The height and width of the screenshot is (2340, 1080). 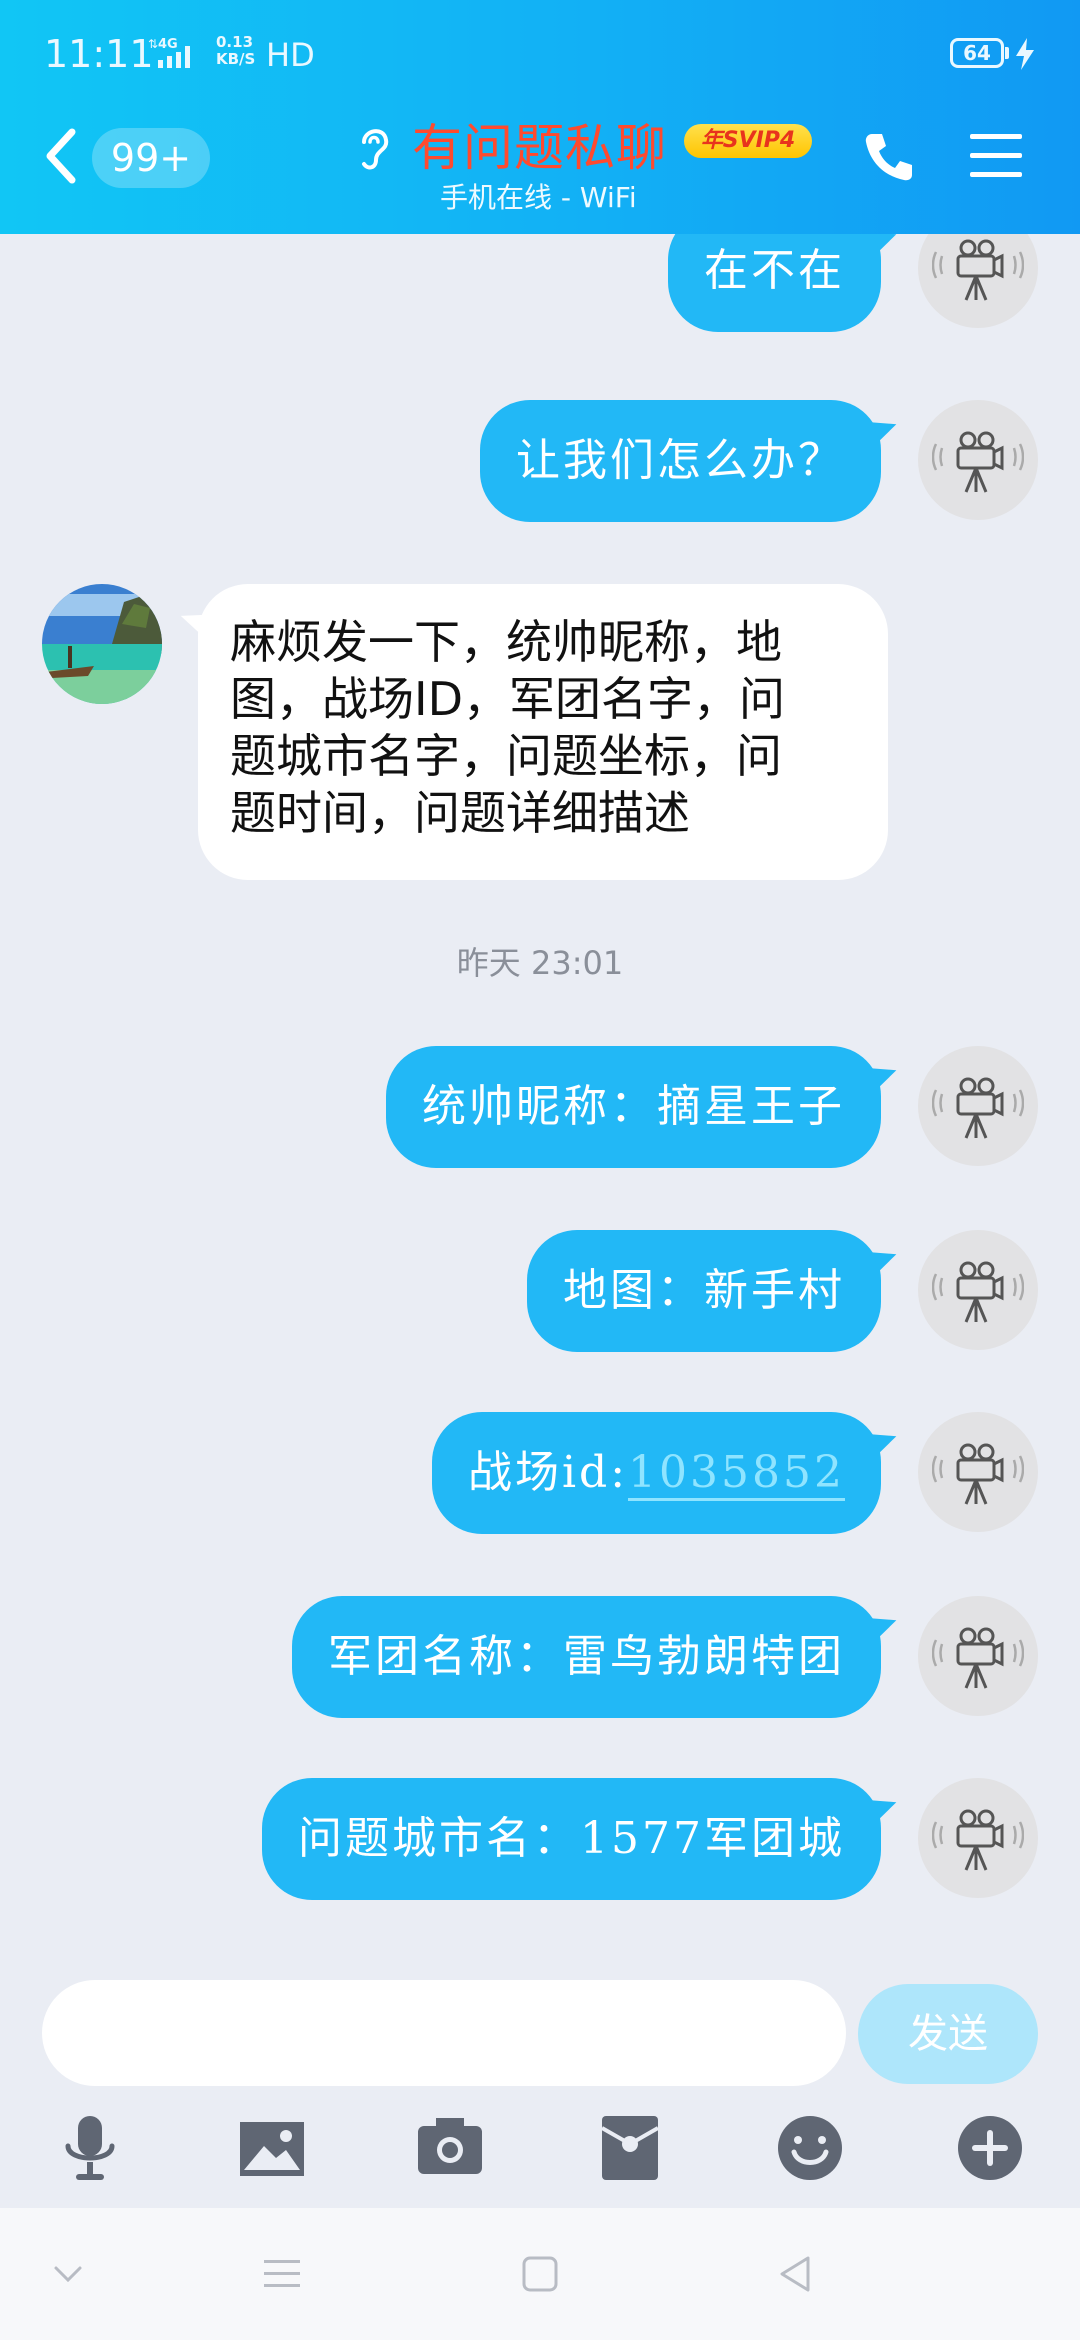 I want to click on recent-apps-icon, so click(x=282, y=2274).